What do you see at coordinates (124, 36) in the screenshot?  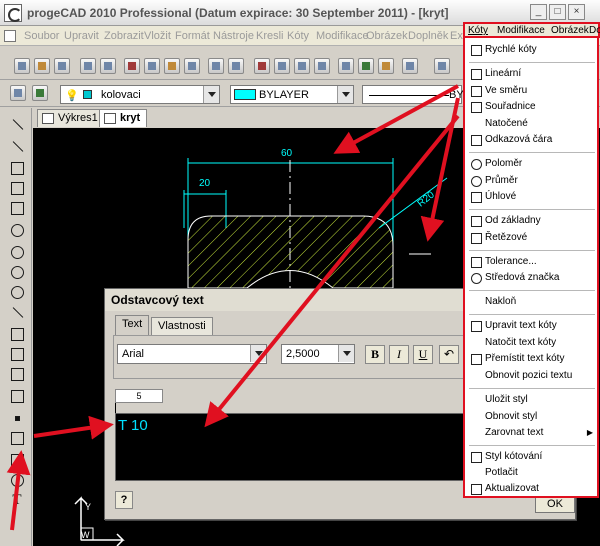 I see `menu-zobrazit: Zobrazit` at bounding box center [124, 36].